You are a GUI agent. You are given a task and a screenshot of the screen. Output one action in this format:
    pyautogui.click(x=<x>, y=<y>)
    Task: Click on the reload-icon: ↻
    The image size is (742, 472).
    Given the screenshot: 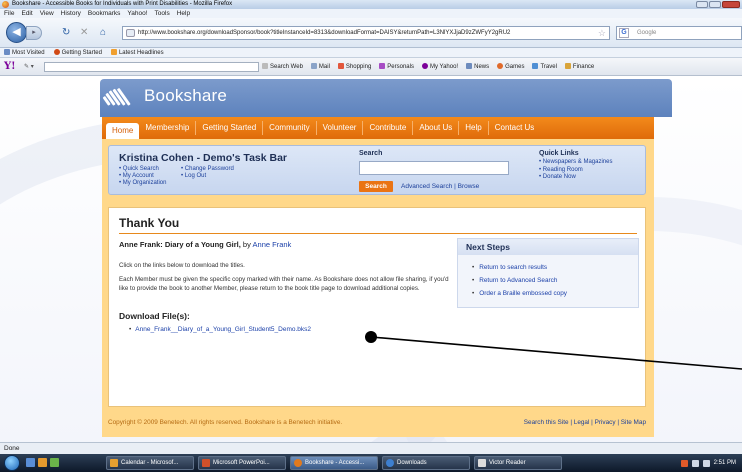 What is the action you would take?
    pyautogui.click(x=66, y=33)
    